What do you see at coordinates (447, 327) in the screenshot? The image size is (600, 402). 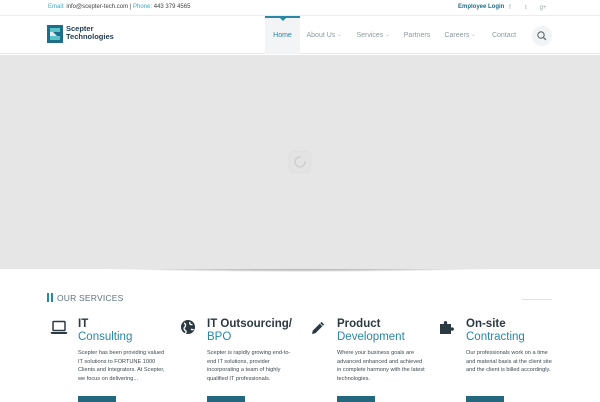 I see `puzzle-icon` at bounding box center [447, 327].